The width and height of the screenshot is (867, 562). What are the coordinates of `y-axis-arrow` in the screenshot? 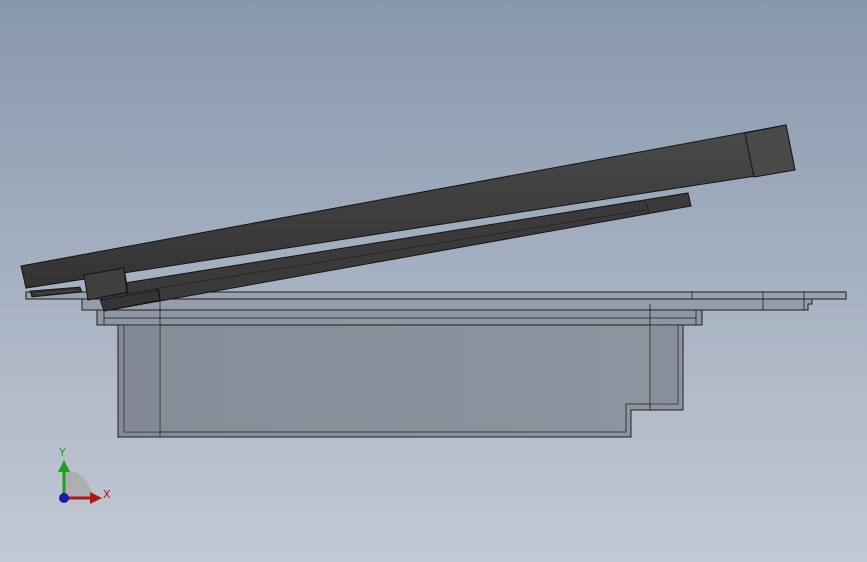 It's located at (64, 466).